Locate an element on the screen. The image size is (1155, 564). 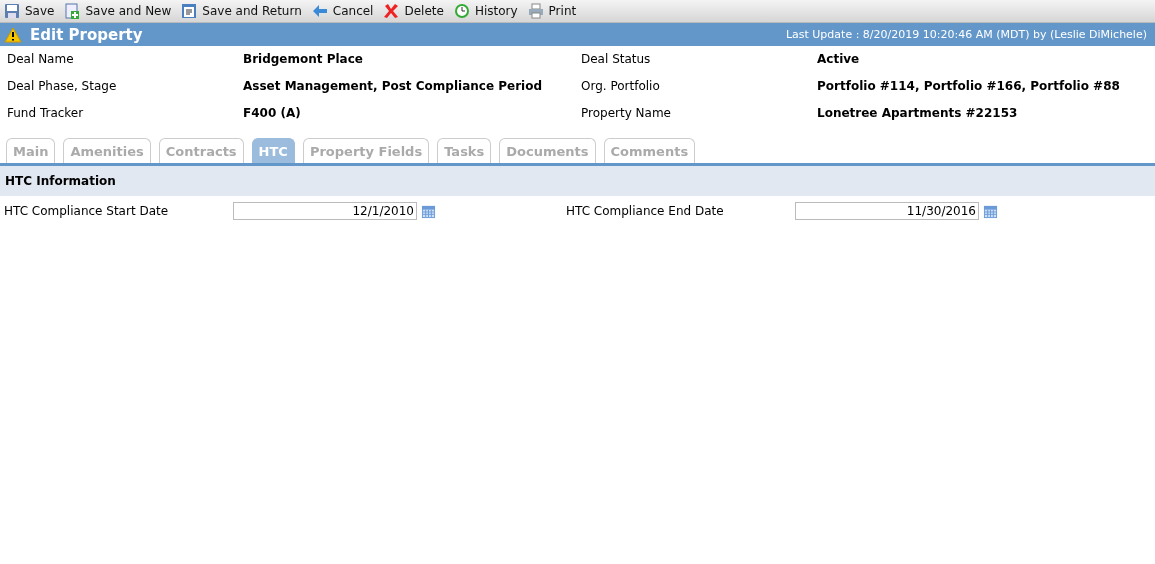
section-title: HTC Information is located at coordinates (60, 181).